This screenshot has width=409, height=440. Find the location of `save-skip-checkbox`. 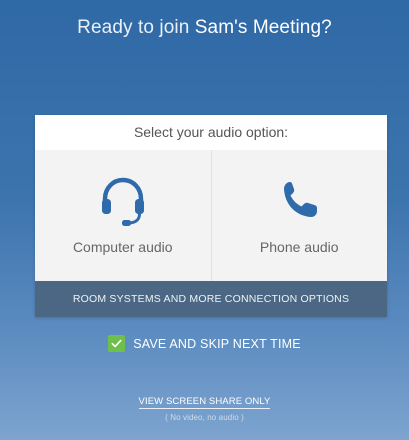

save-skip-checkbox is located at coordinates (117, 343).